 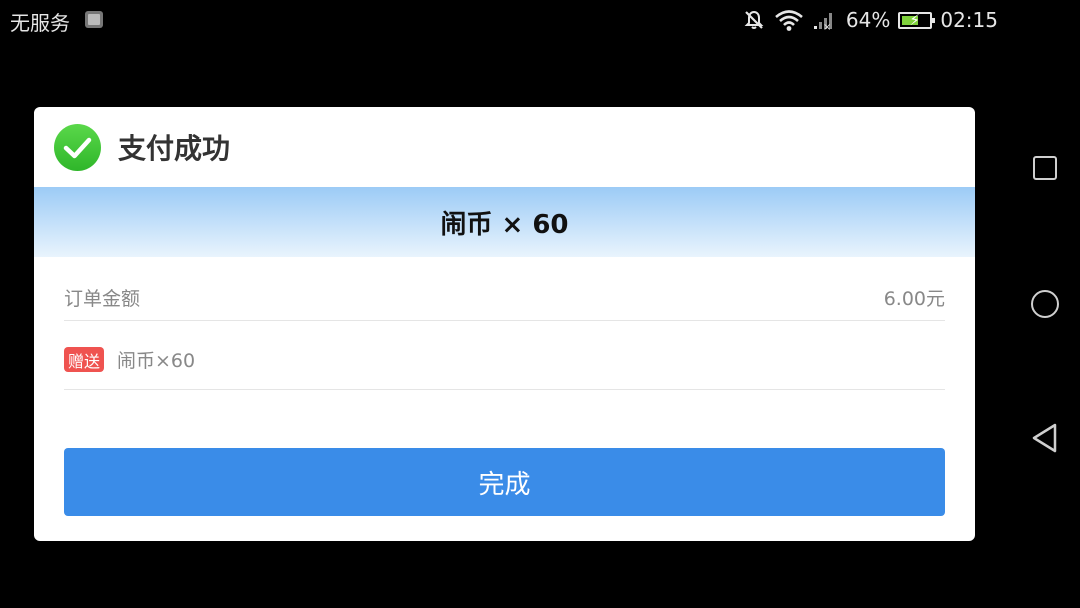 I want to click on status-bar: 无服务 × 64% ⚡ 02:15, so click(x=505, y=20).